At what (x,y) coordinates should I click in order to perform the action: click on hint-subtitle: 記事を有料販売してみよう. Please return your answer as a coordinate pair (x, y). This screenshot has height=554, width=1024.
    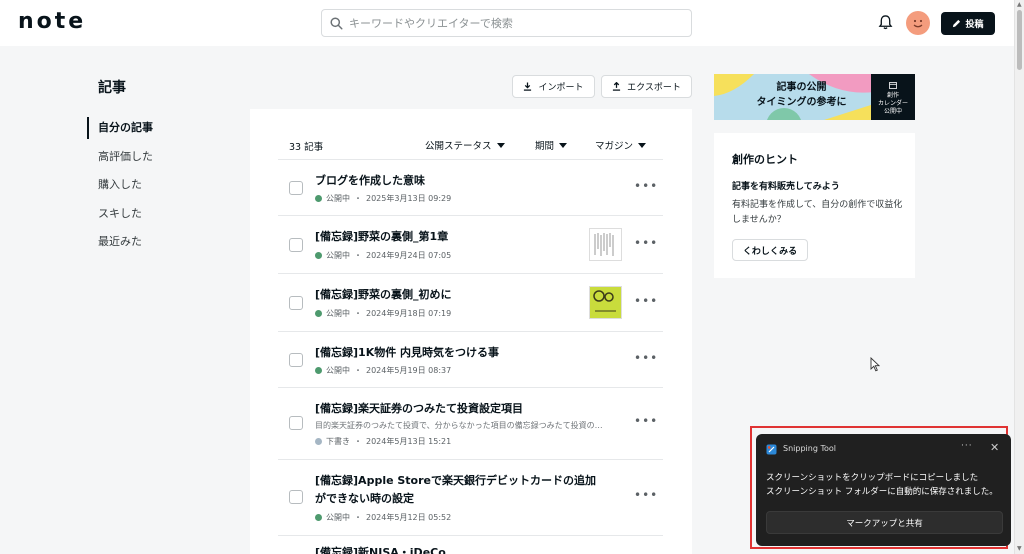
    Looking at the image, I should click on (786, 187).